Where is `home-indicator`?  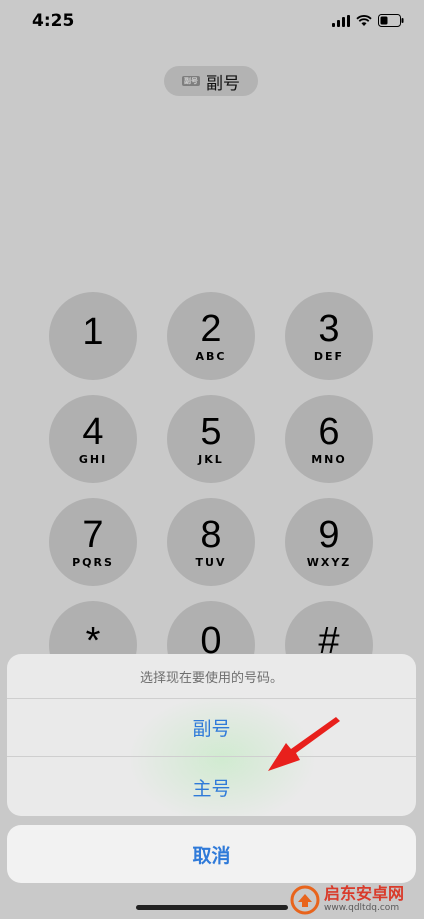 home-indicator is located at coordinates (212, 907).